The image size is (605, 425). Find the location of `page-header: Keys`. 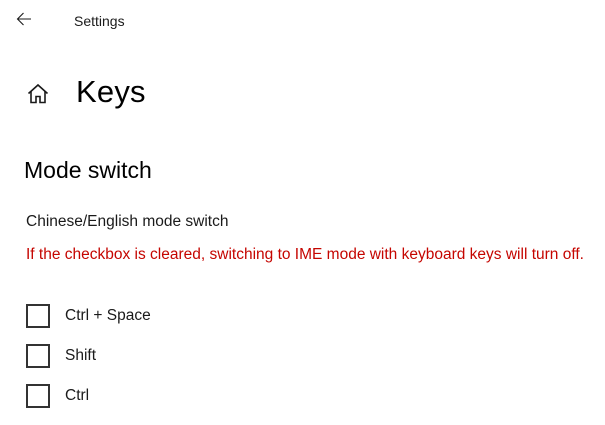

page-header: Keys is located at coordinates (85, 92).